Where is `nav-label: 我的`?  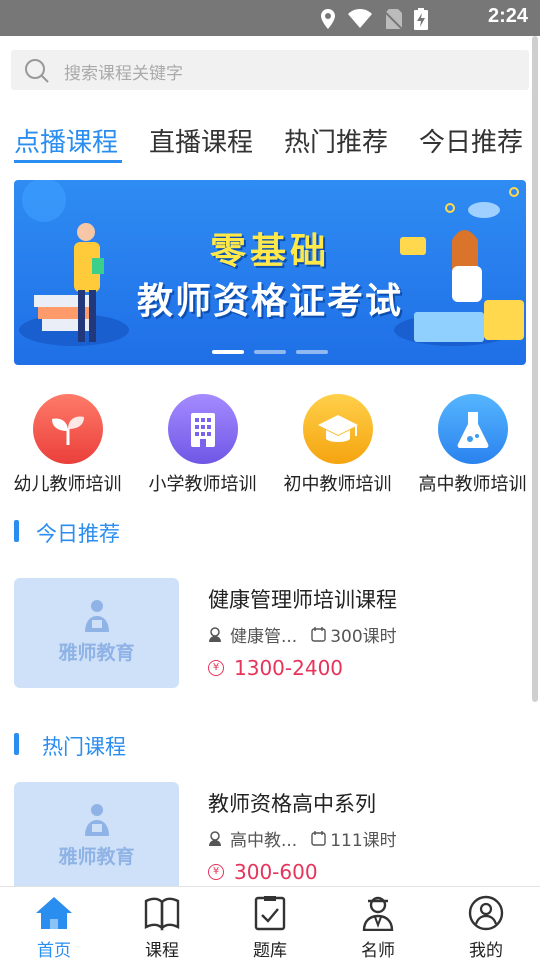 nav-label: 我的 is located at coordinates (486, 951).